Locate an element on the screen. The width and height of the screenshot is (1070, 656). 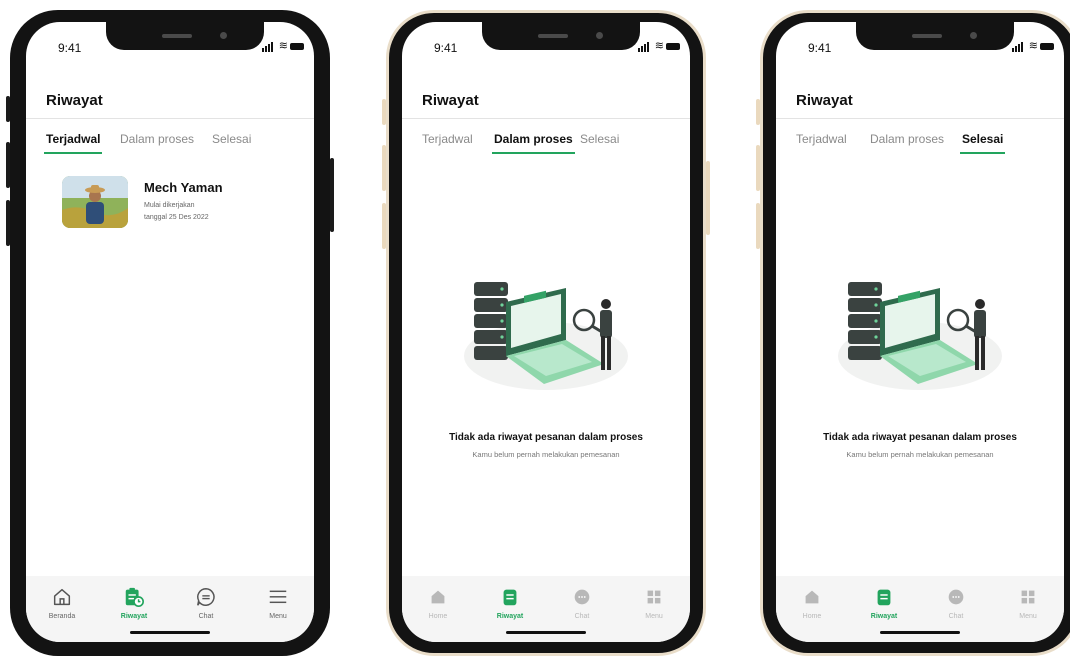
mechanic-photo is located at coordinates (95, 202).